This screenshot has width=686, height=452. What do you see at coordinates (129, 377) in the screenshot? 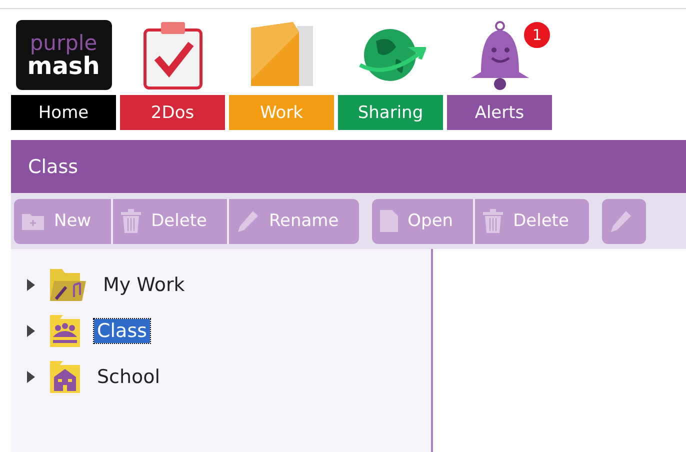
I see `tree-item: School` at bounding box center [129, 377].